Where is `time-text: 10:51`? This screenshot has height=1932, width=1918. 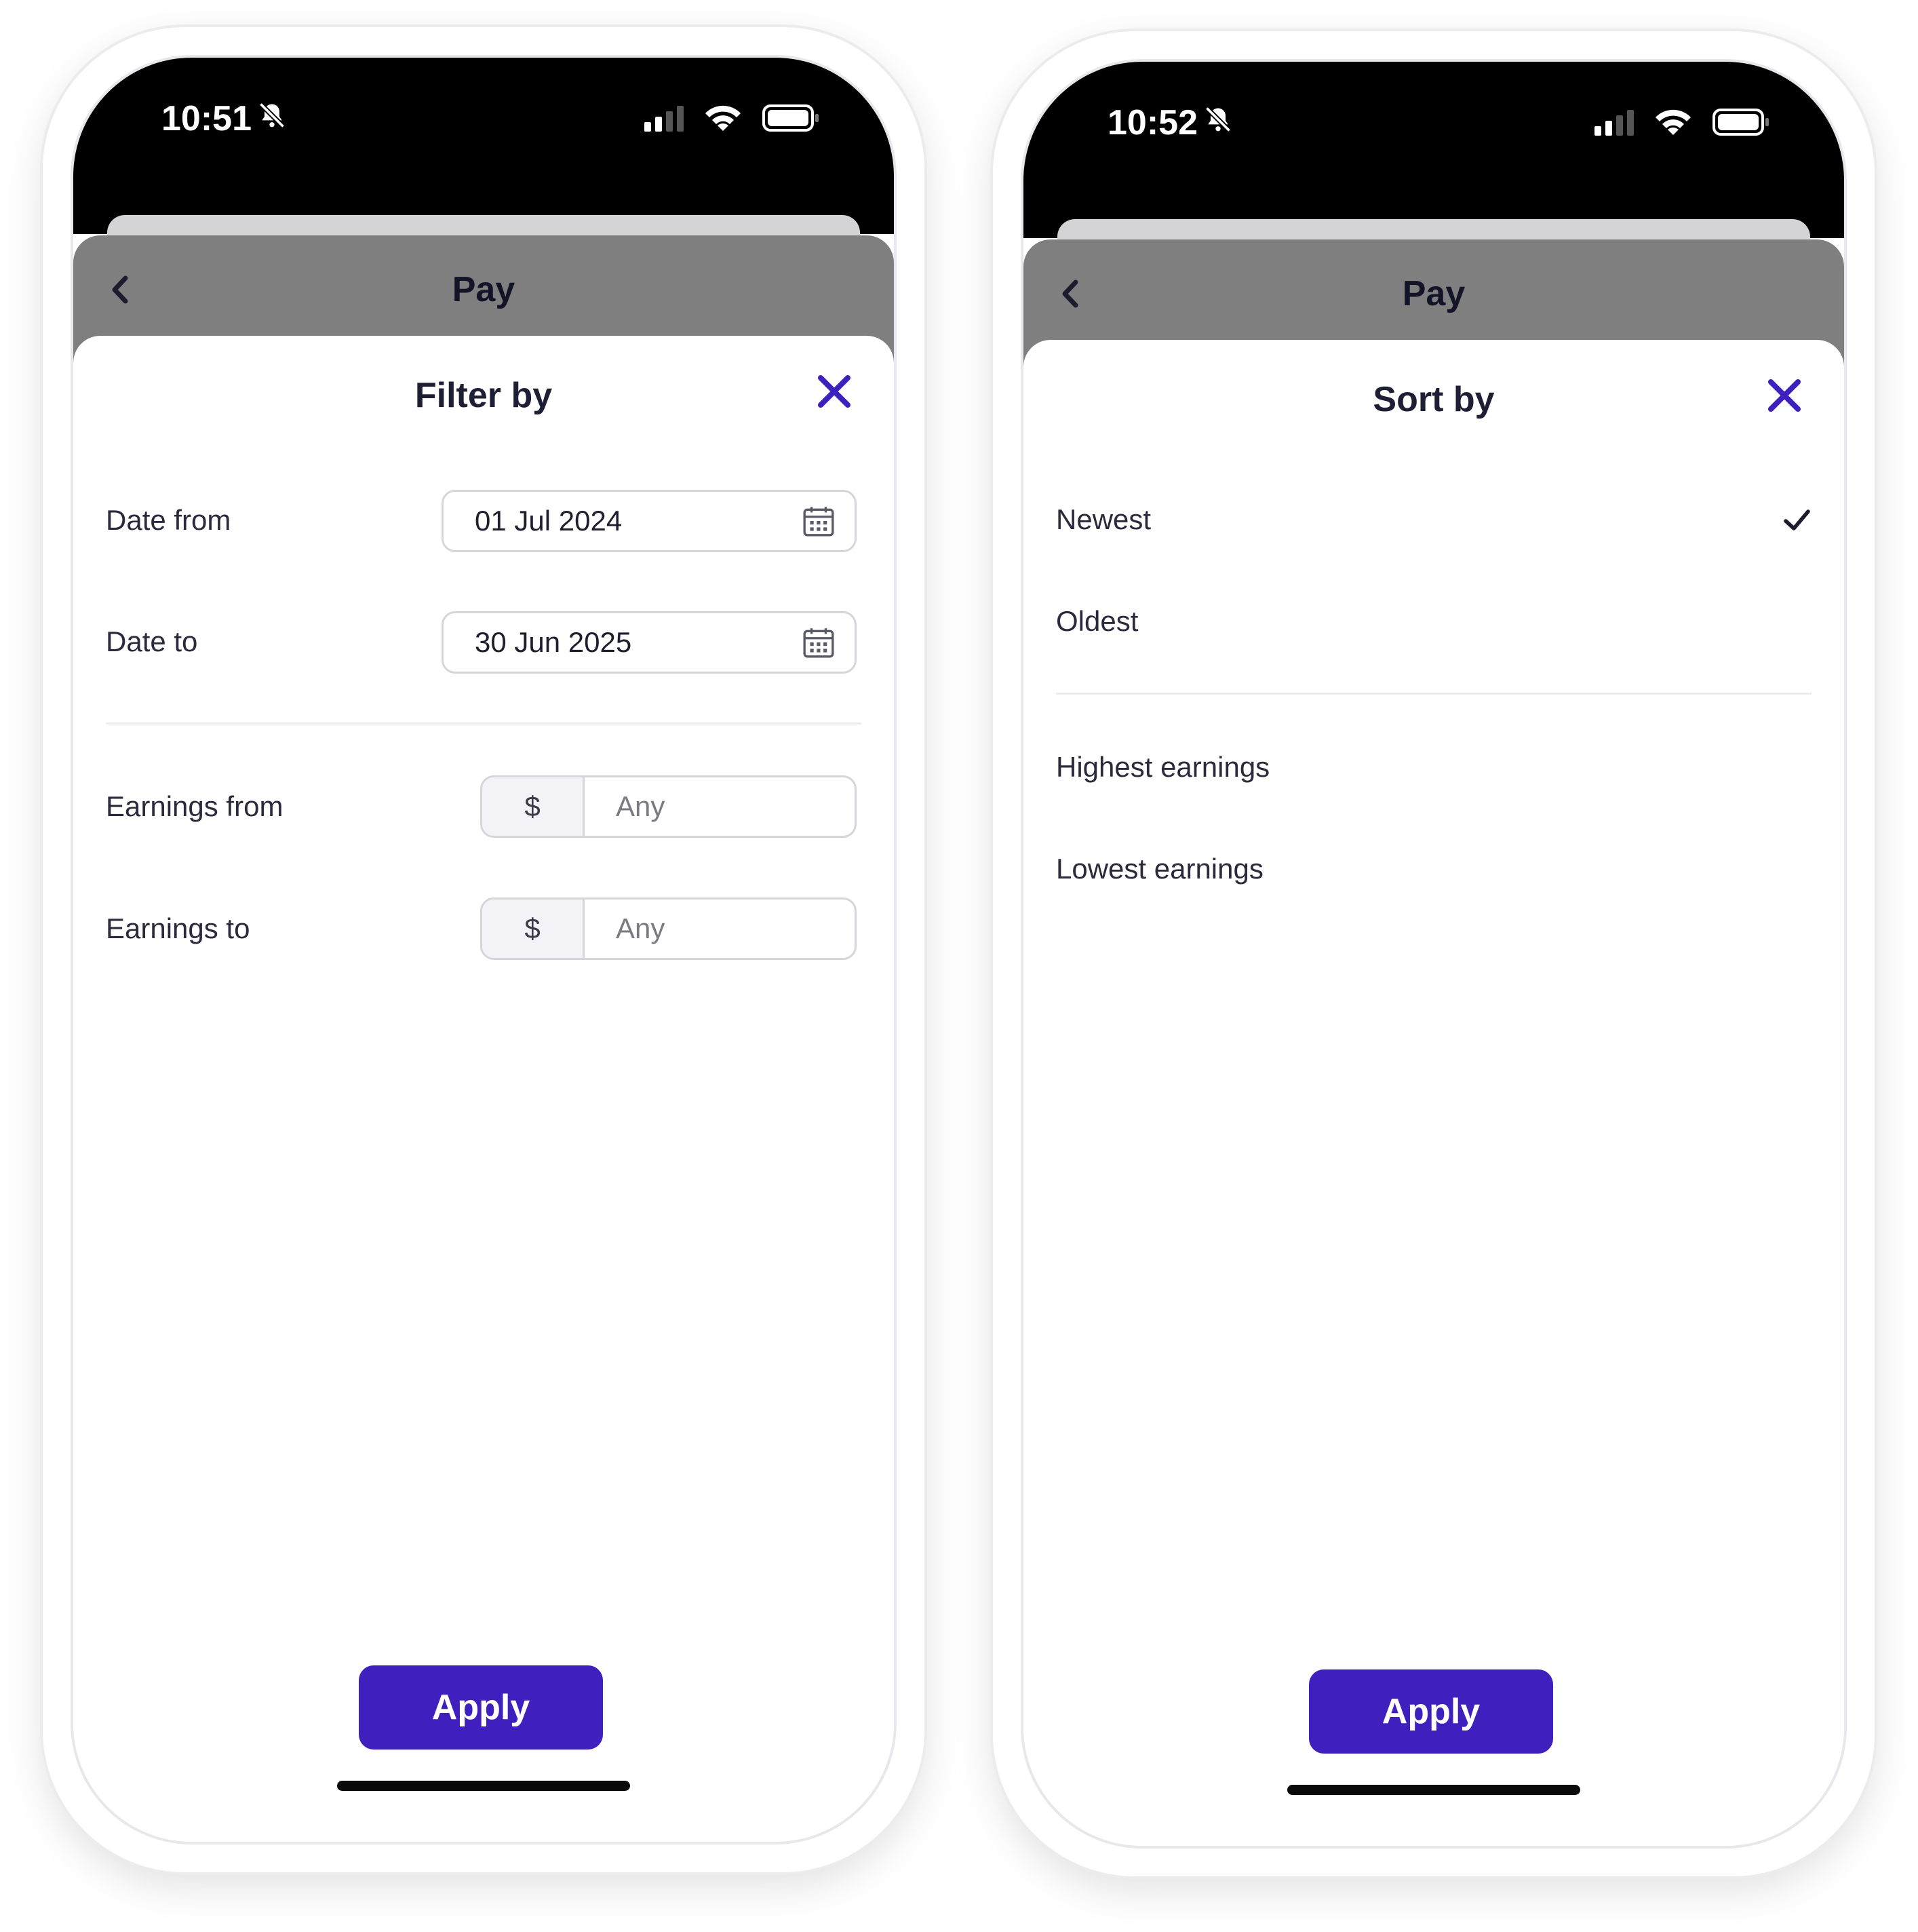 time-text: 10:51 is located at coordinates (206, 118).